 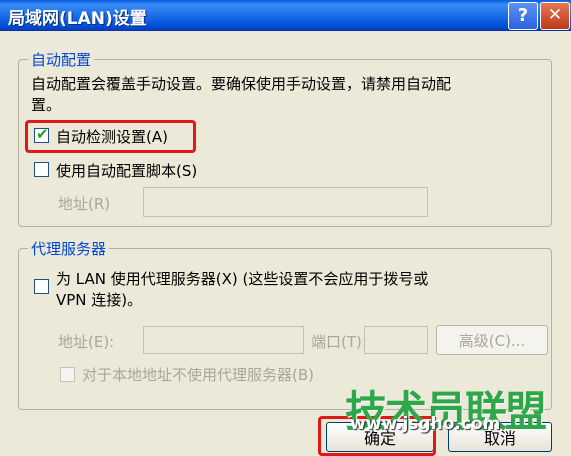 What do you see at coordinates (285, 15) in the screenshot?
I see `title-bar: 局域网(LAN)设置 ? ✕` at bounding box center [285, 15].